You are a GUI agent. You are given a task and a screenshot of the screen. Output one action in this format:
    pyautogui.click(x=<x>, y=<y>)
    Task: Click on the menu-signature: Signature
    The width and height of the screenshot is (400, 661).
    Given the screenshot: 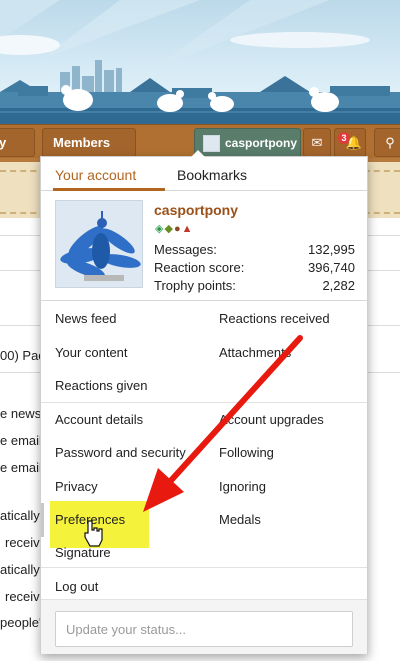 What is the action you would take?
    pyautogui.click(x=83, y=552)
    